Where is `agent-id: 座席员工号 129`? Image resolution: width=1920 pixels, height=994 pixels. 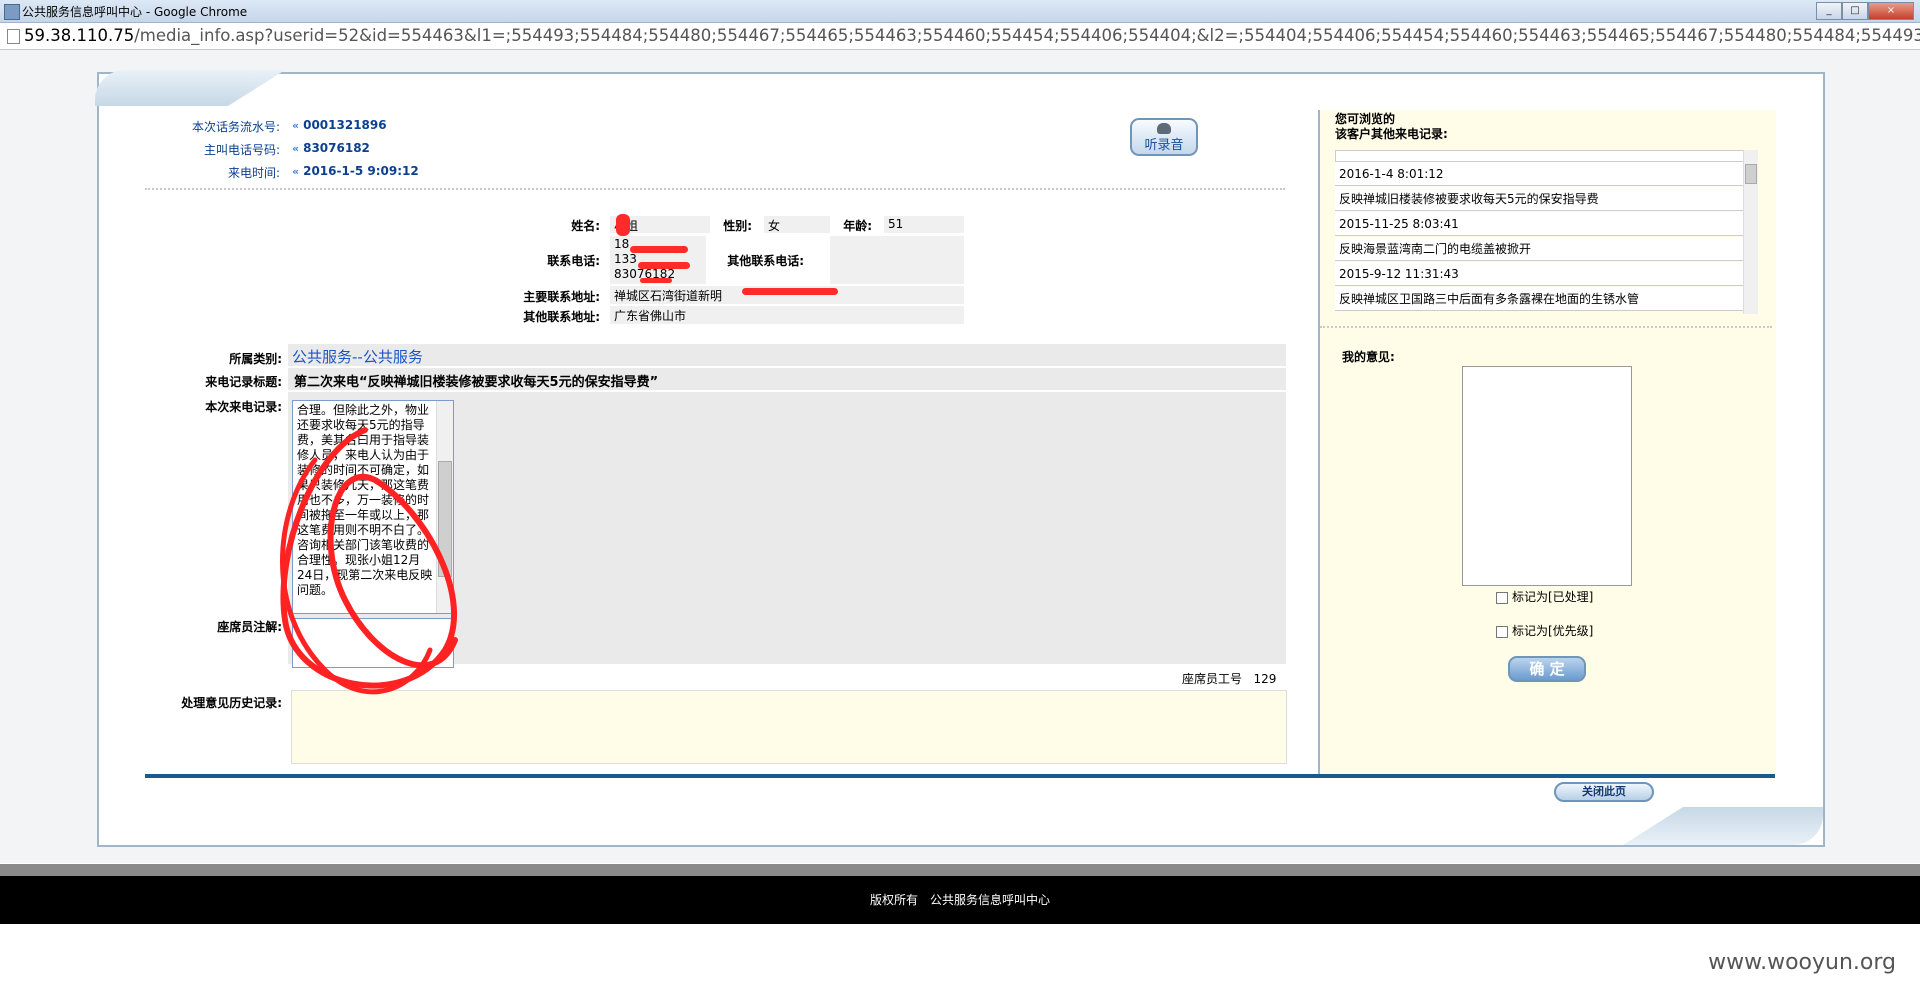 agent-id: 座席员工号 129 is located at coordinates (1229, 678).